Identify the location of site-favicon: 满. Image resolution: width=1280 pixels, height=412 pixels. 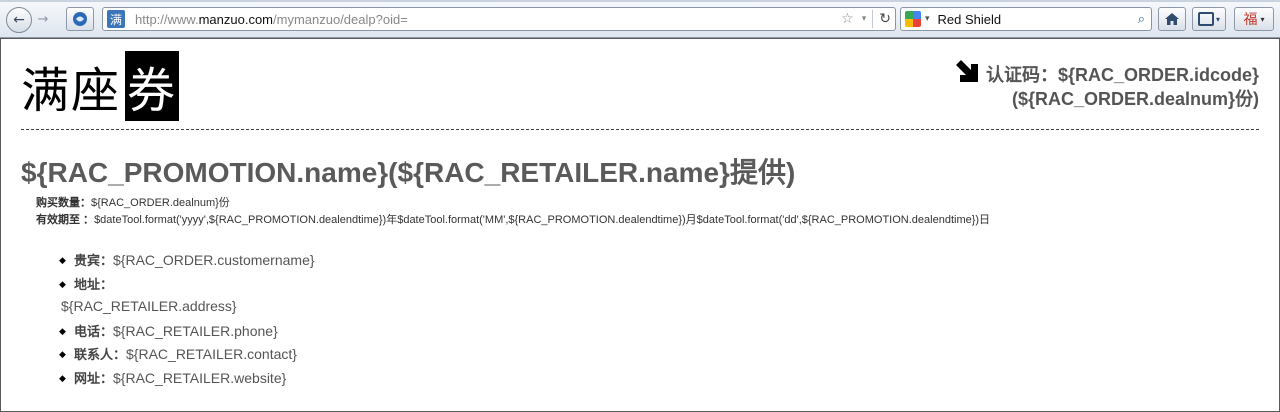
(116, 19).